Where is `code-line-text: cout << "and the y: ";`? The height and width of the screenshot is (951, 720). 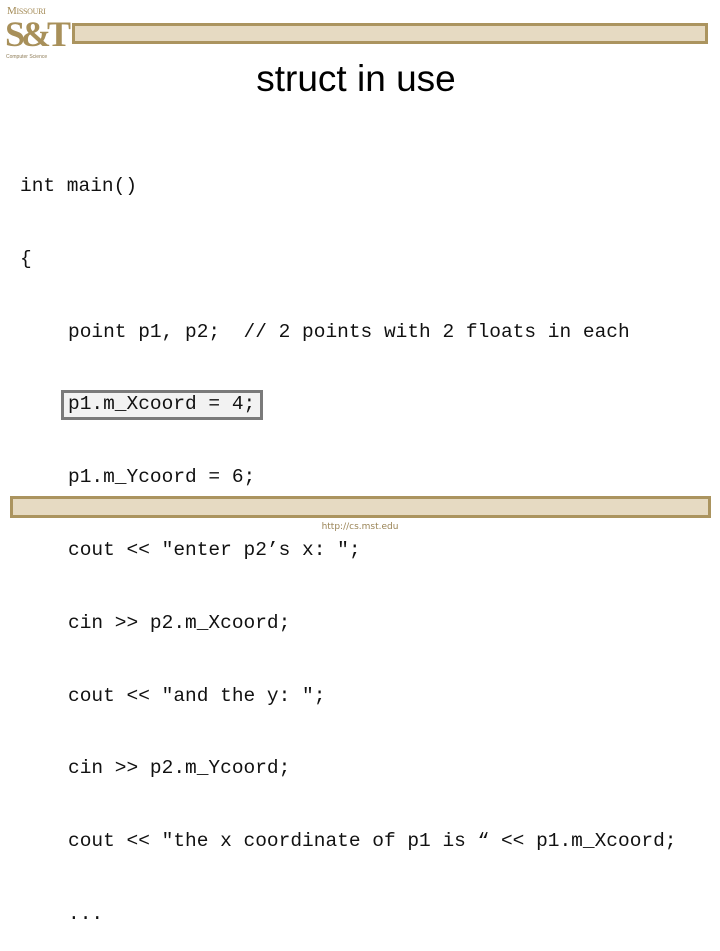
code-line-text: cout << "and the y: "; is located at coordinates (197, 695).